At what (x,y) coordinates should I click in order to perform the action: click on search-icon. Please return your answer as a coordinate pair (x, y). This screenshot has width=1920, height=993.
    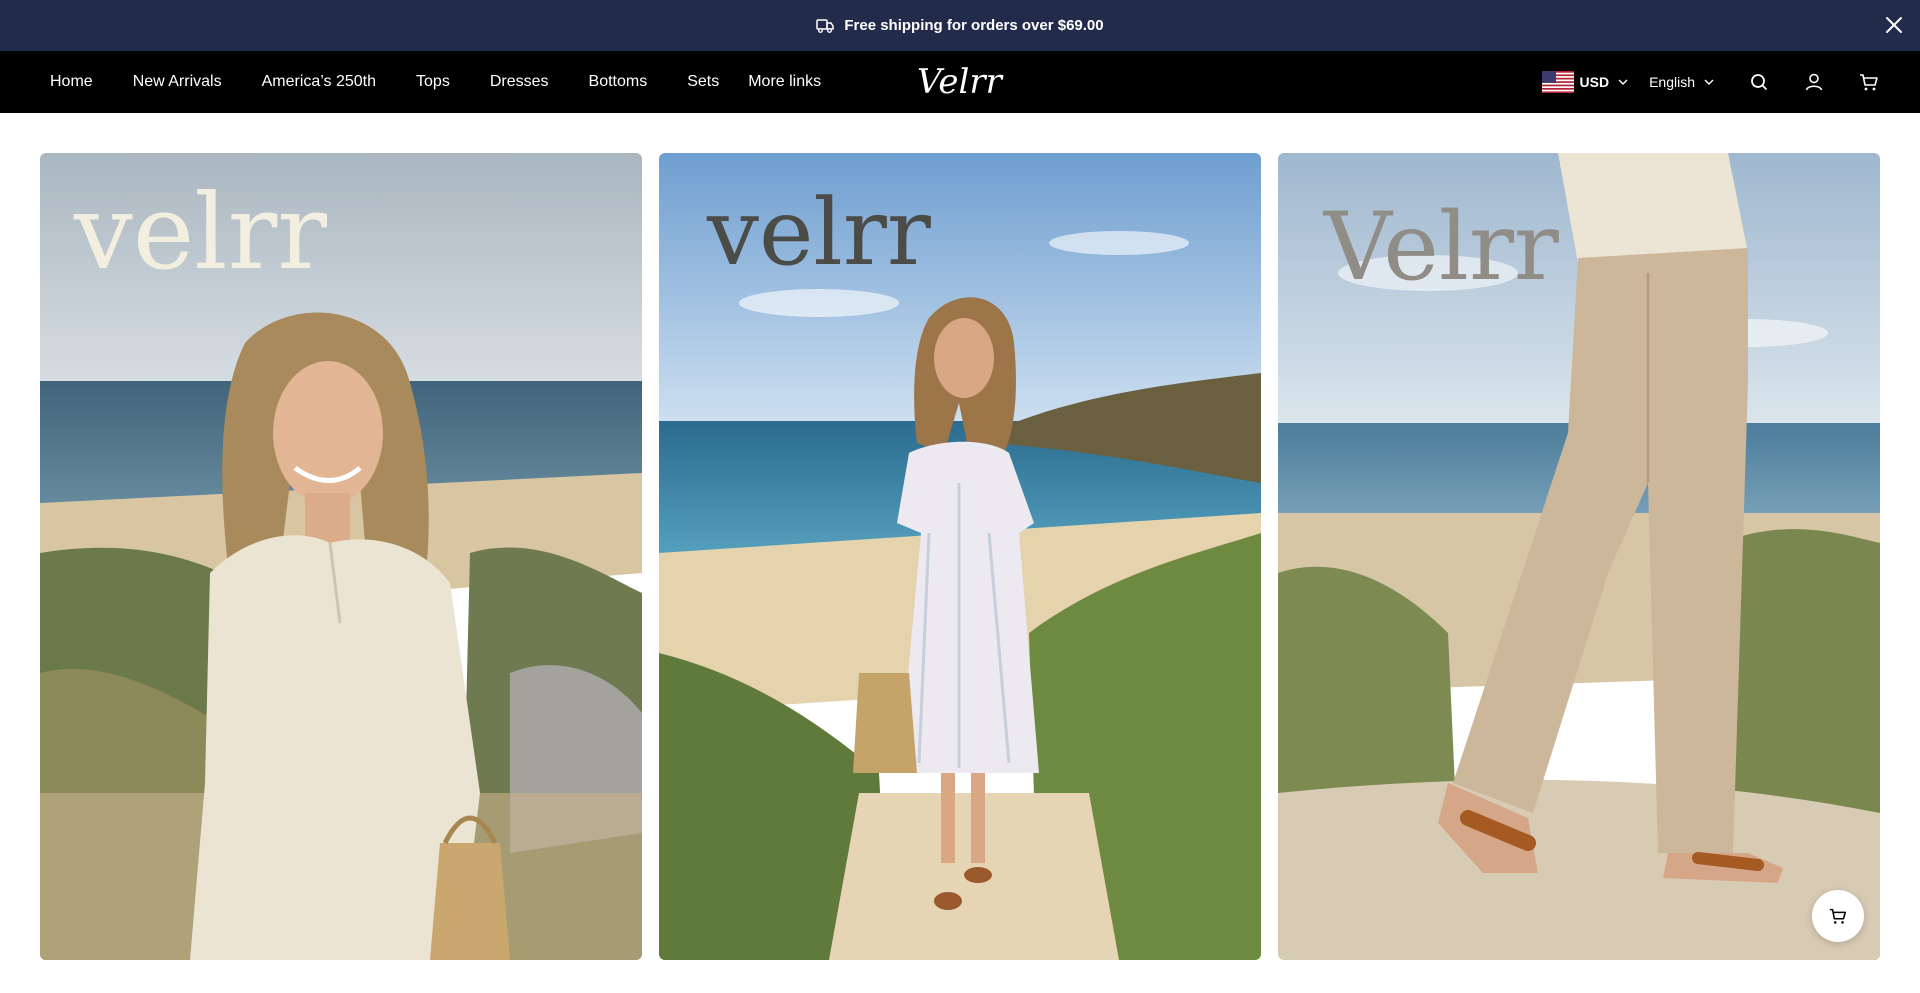
    Looking at the image, I should click on (1759, 82).